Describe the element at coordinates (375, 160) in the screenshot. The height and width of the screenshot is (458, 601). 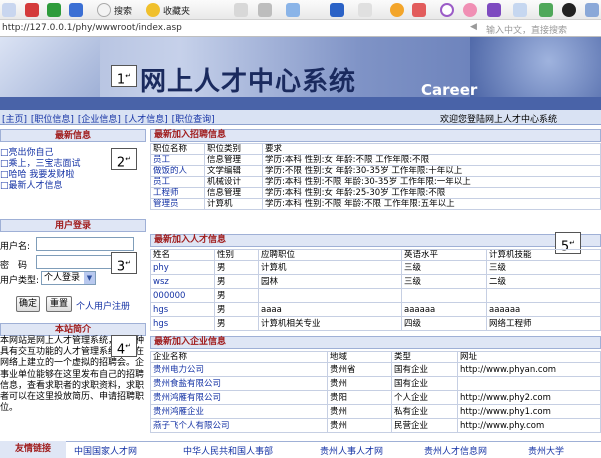
I see `table-row: 员工 信息管理 学历:本科 性别:女 年龄:不限 工作年限:不限` at that location.